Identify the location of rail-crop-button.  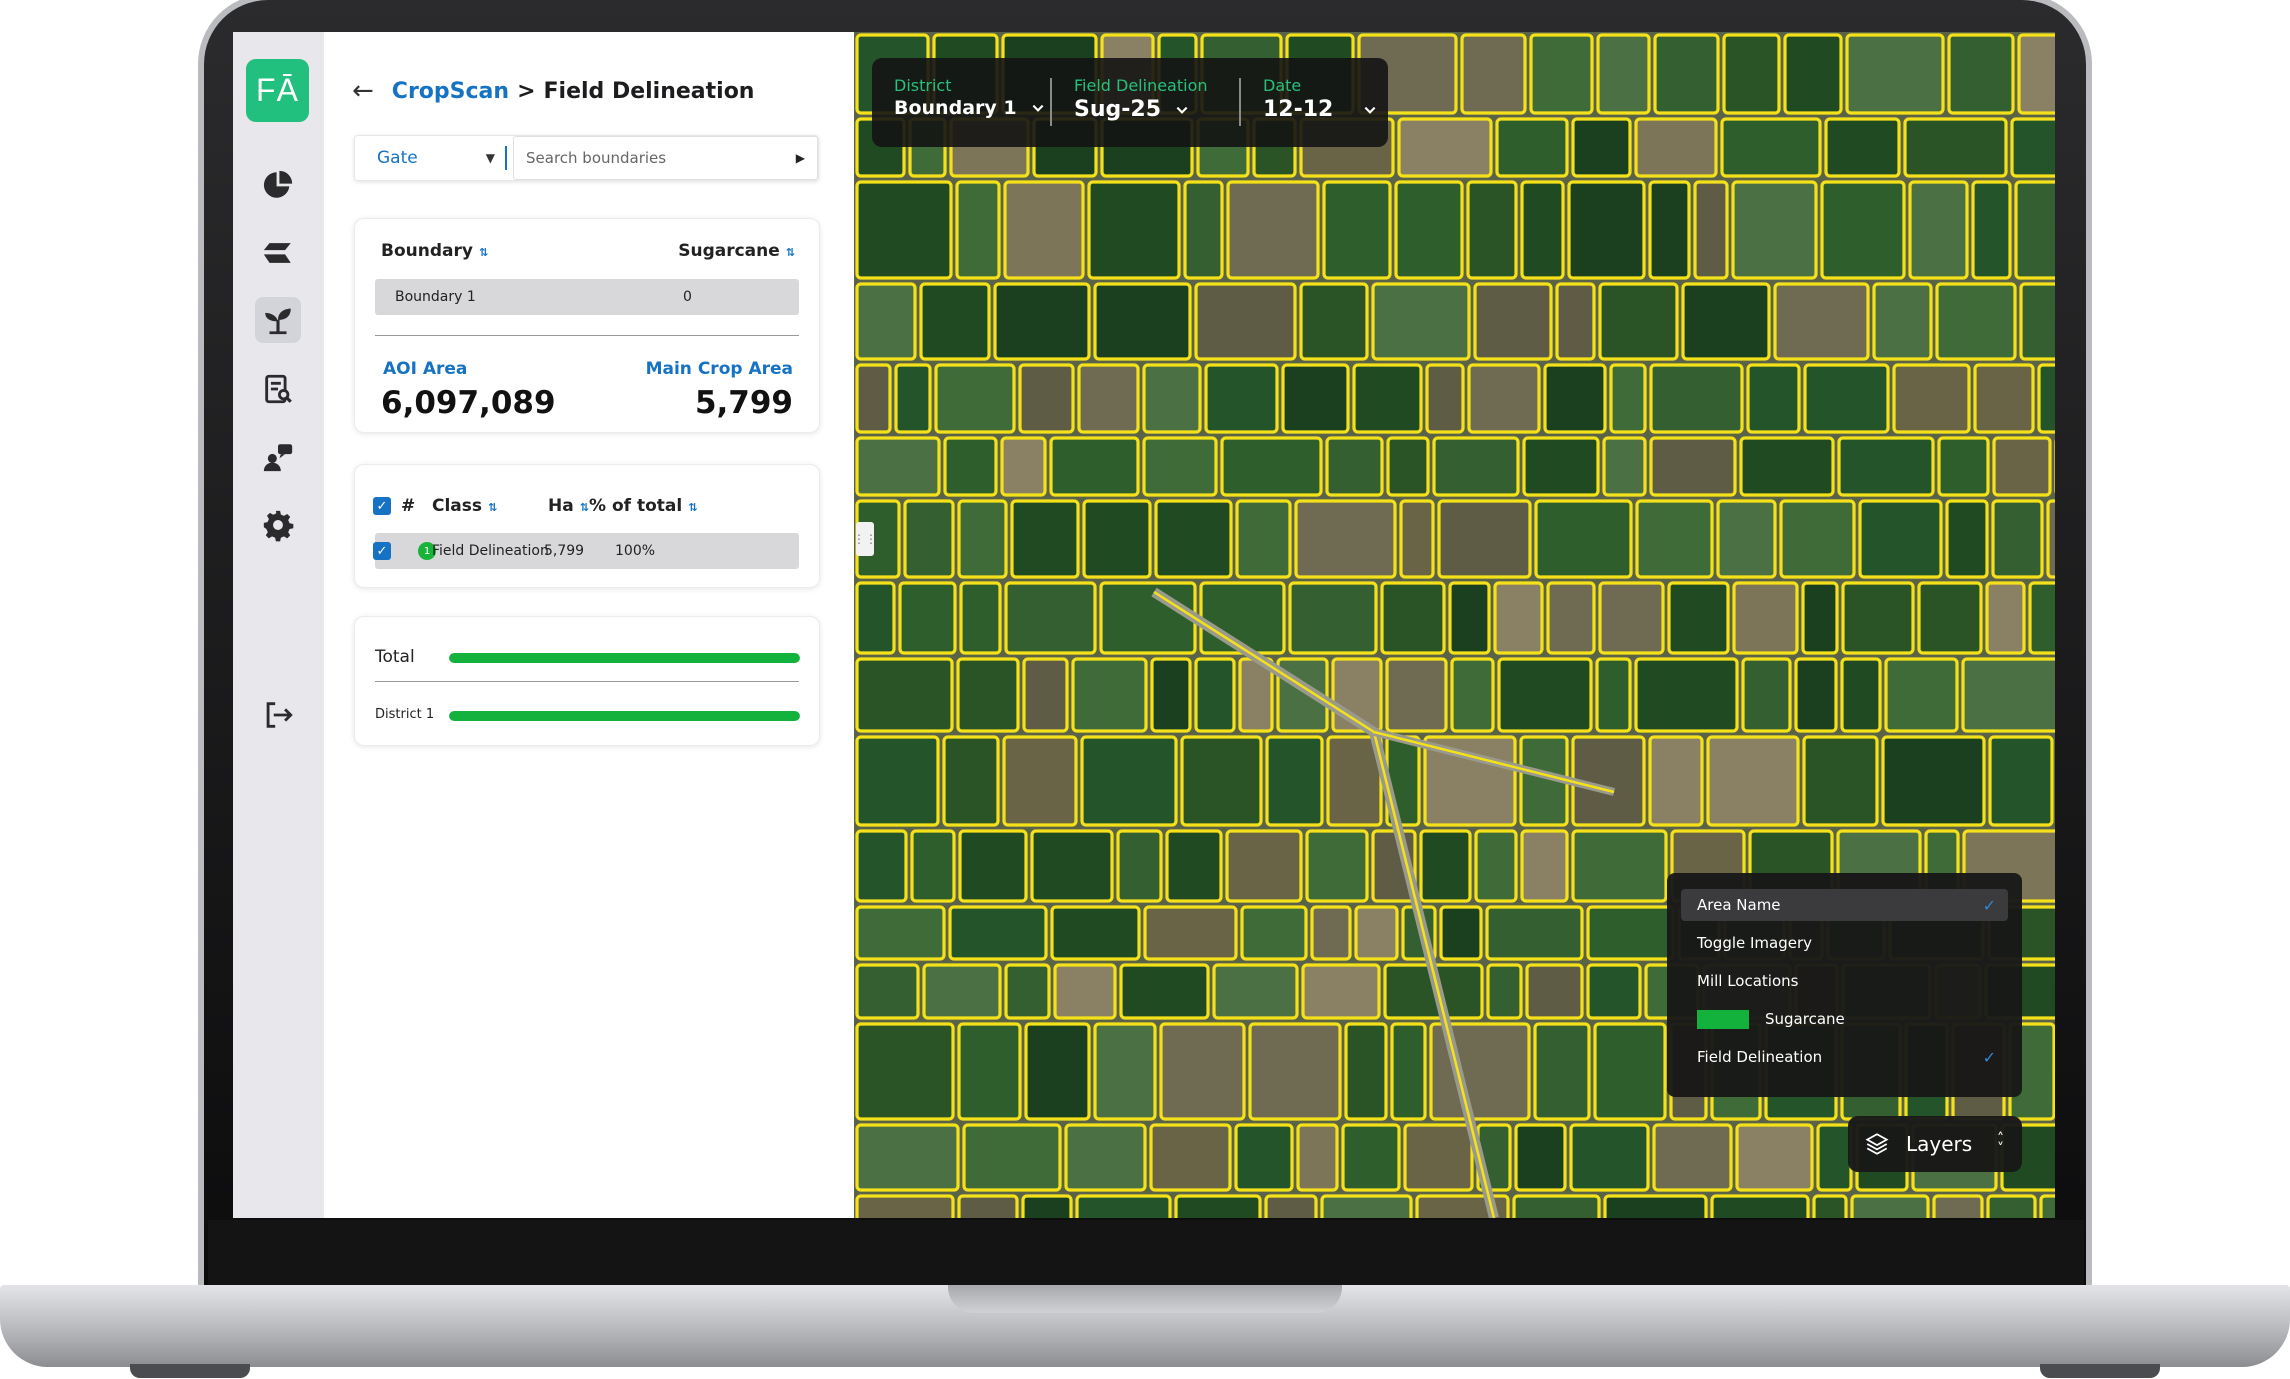
(278, 320).